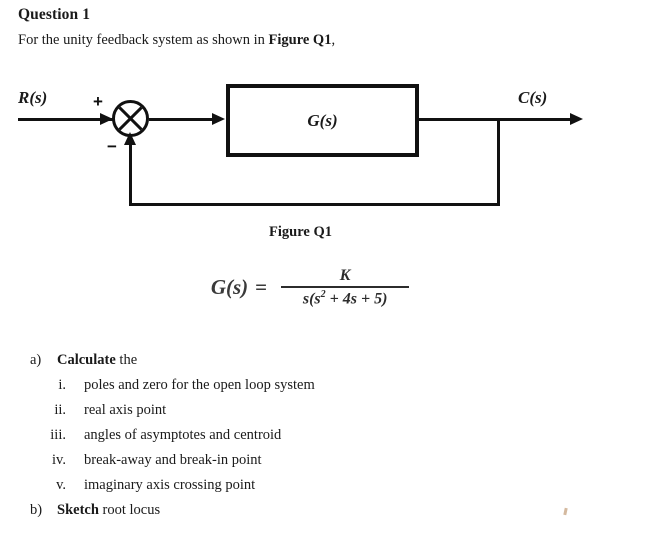 This screenshot has height=544, width=658. Describe the element at coordinates (329, 514) in the screenshot. I see `part-b-row: b) Sketch root locus` at that location.